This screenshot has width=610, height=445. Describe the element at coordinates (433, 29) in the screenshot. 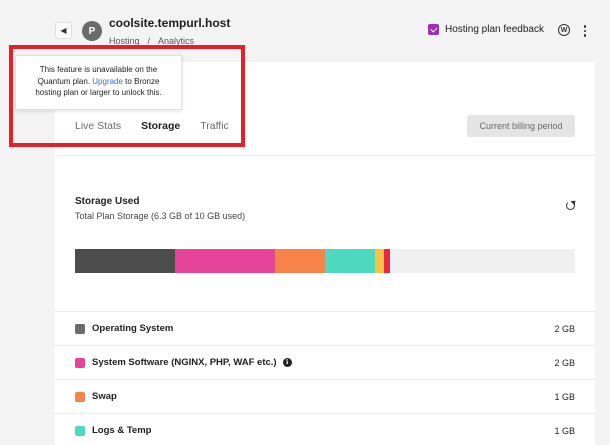

I see `feedback-icon` at that location.